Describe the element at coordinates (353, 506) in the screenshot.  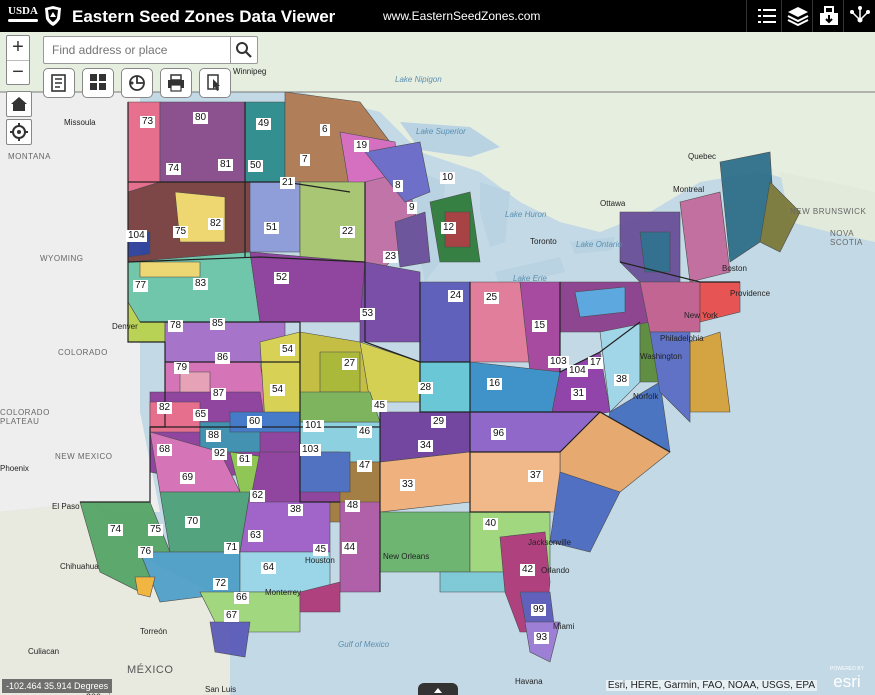
I see `zone-label: 48` at that location.